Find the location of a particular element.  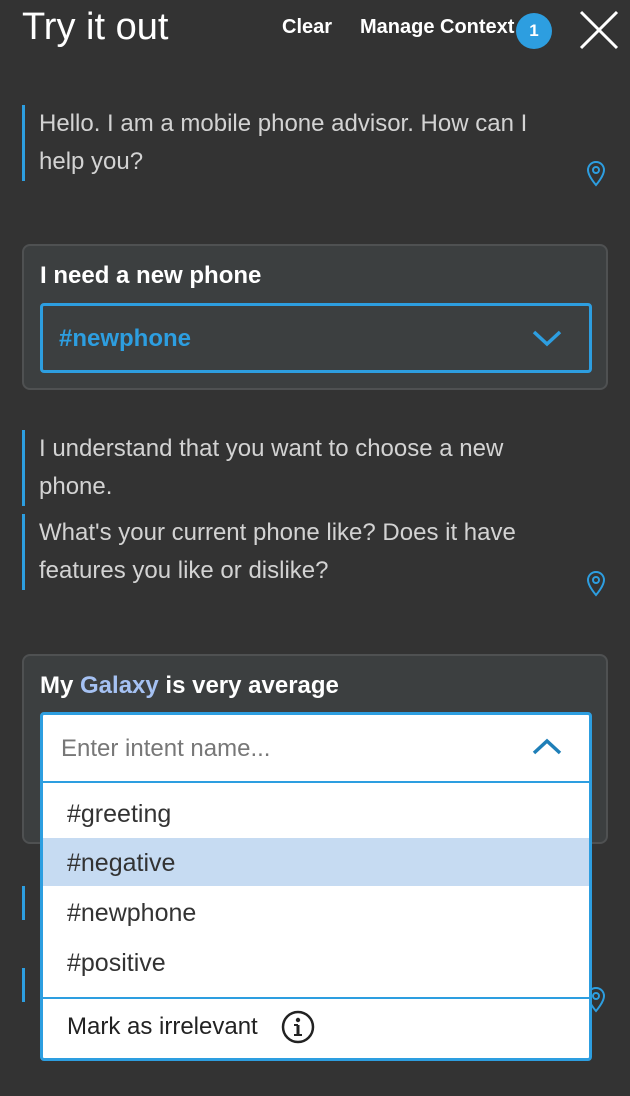

close-icon is located at coordinates (599, 30).